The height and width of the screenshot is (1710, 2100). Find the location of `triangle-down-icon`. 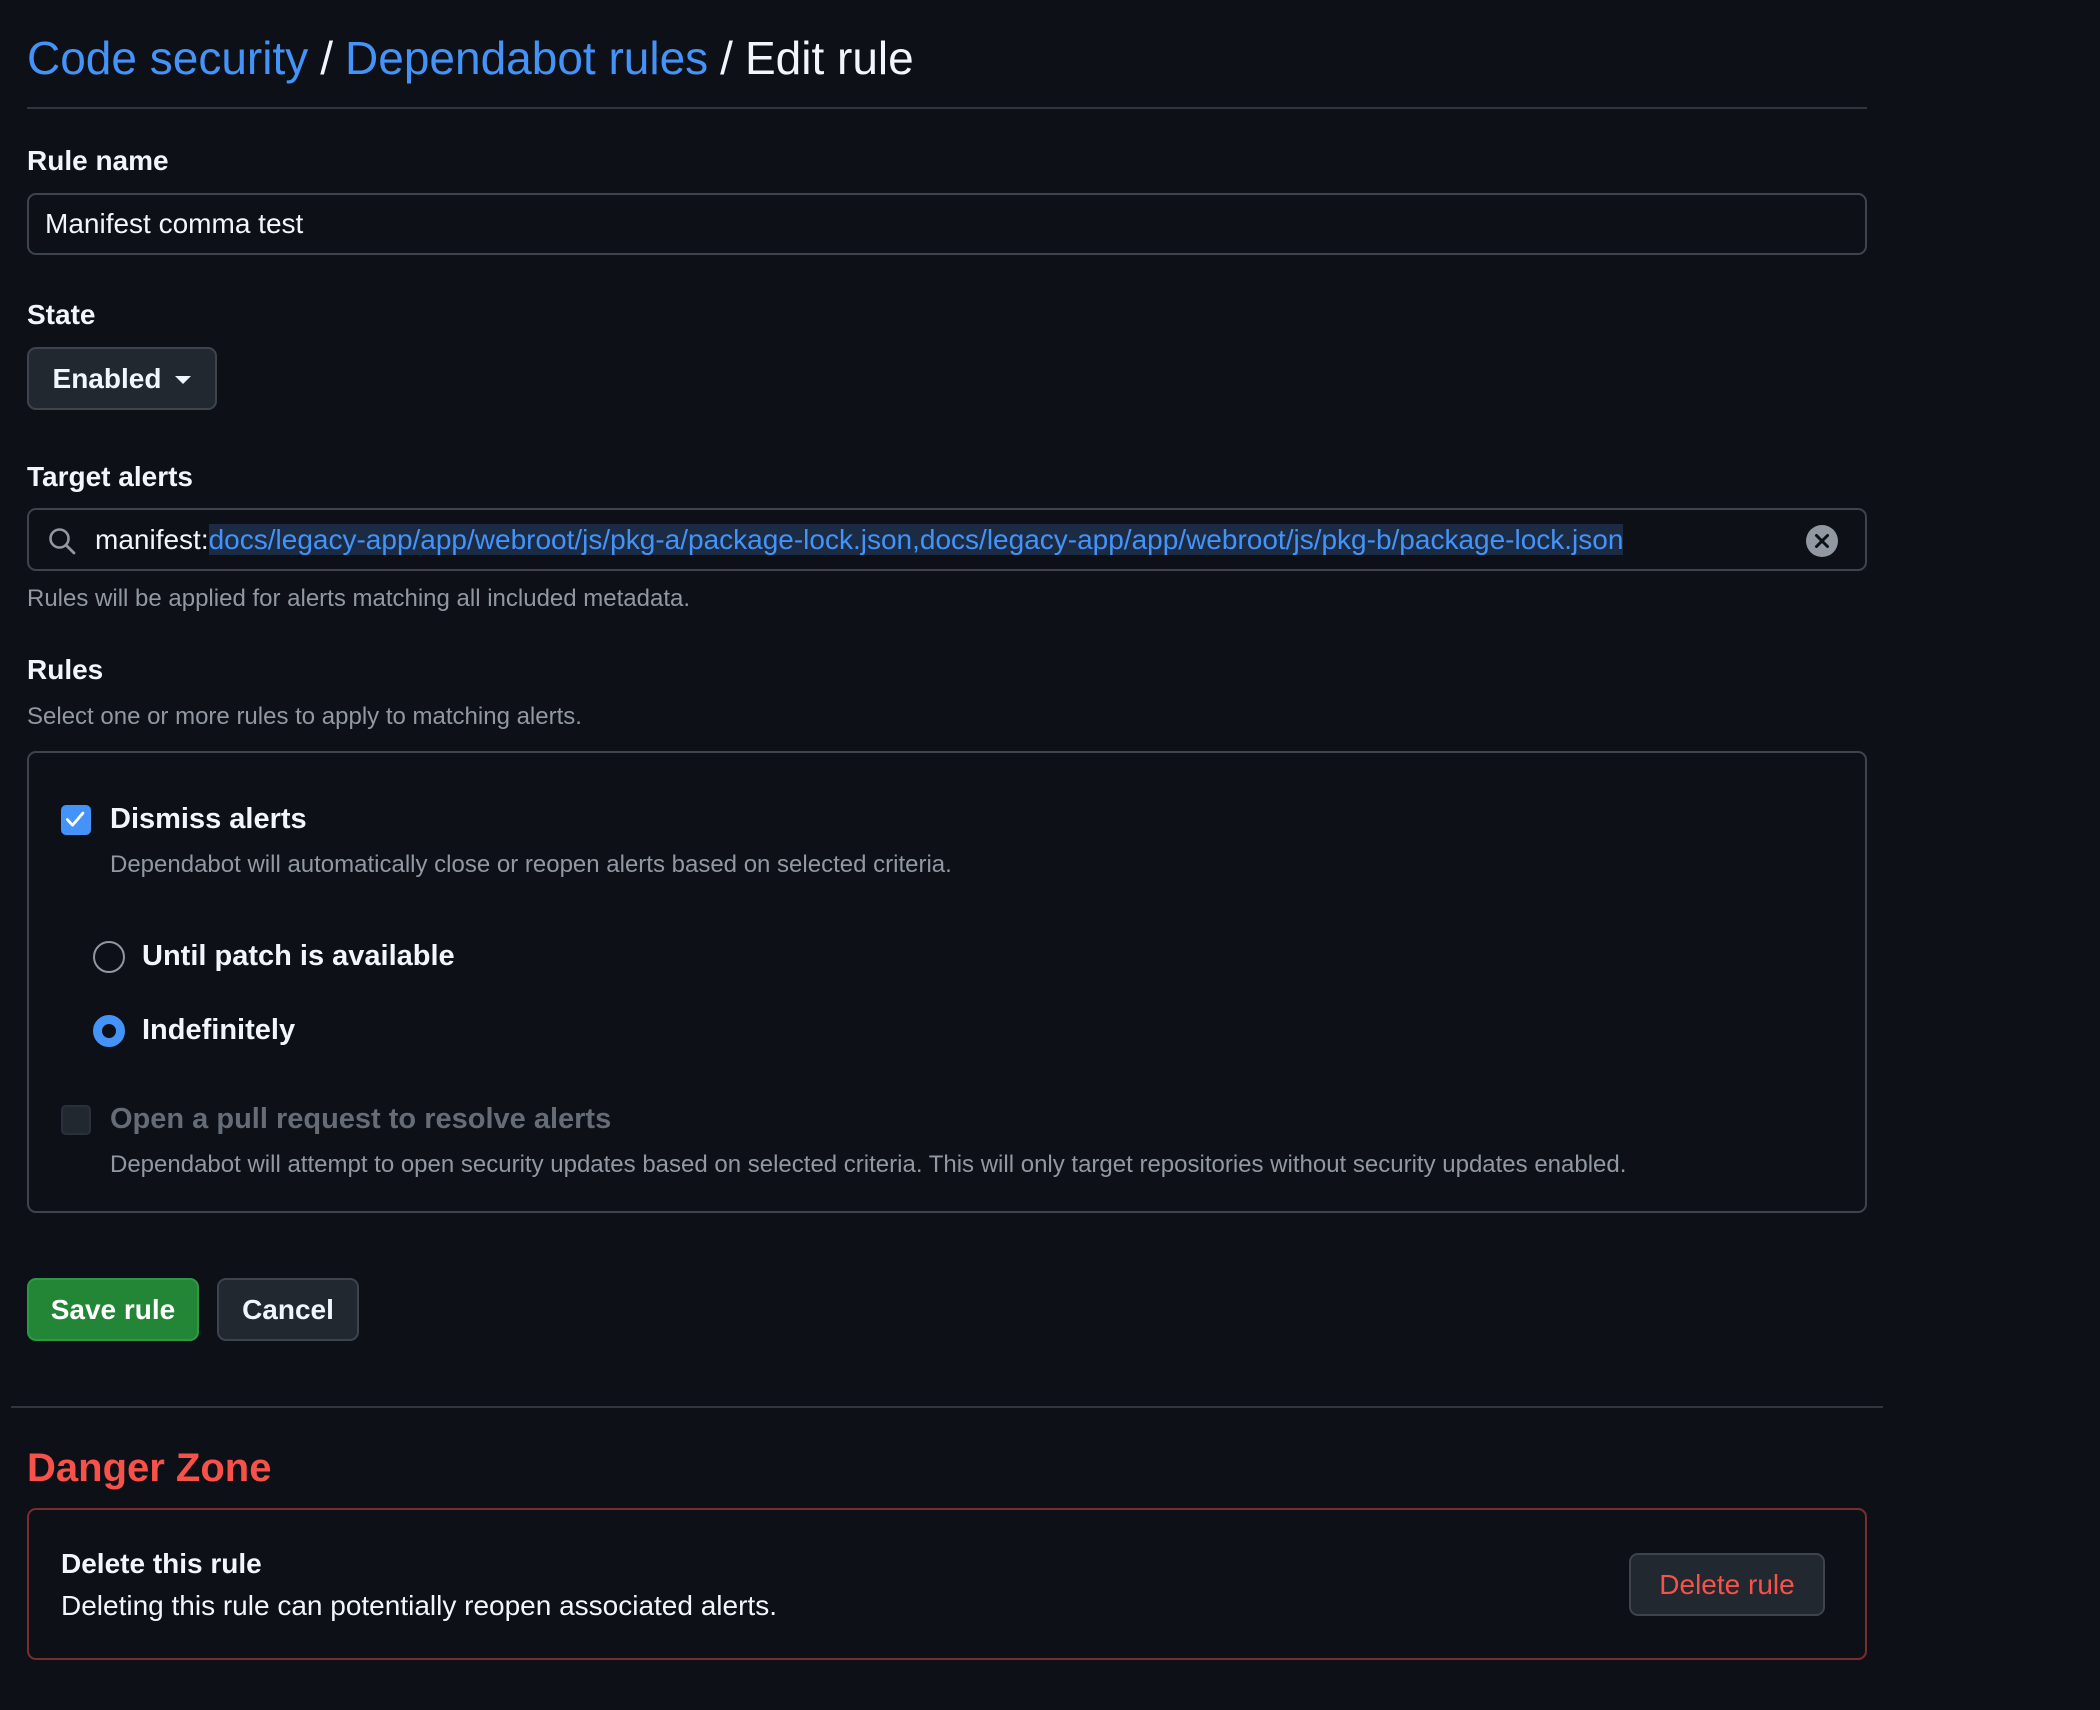

triangle-down-icon is located at coordinates (183, 380).